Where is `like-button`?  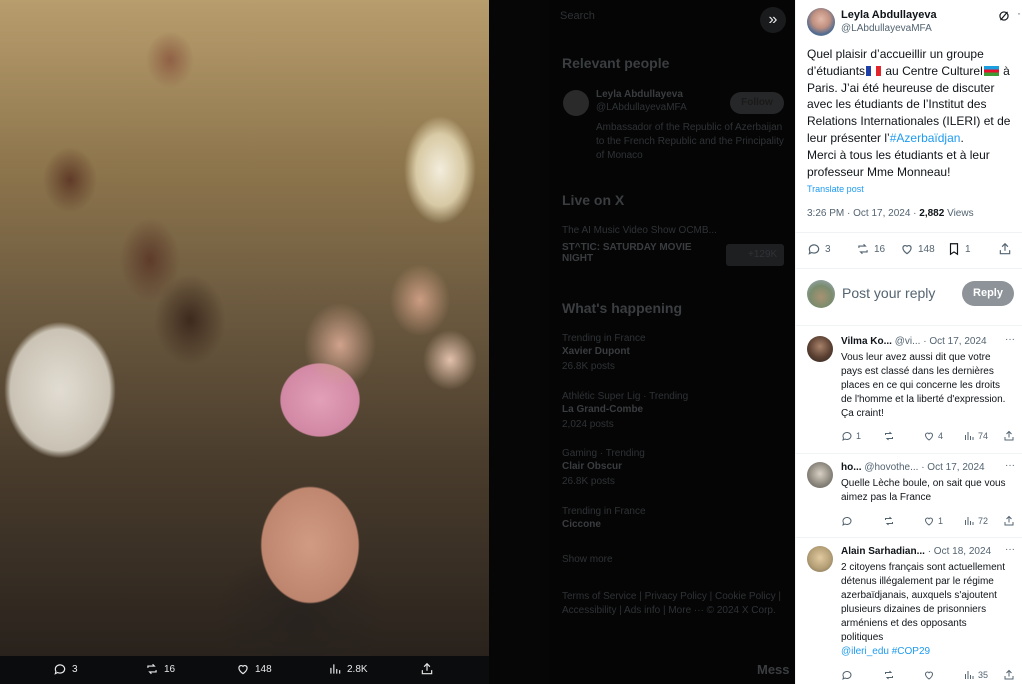 like-button is located at coordinates (929, 675).